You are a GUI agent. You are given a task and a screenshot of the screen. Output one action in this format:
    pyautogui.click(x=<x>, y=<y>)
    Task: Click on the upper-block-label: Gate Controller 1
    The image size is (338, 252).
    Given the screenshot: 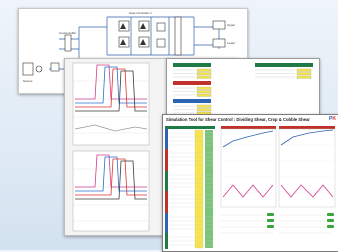 What is the action you would take?
    pyautogui.click(x=140, y=13)
    